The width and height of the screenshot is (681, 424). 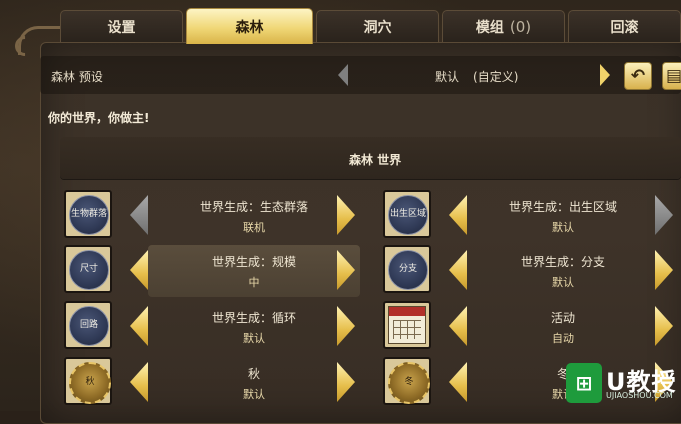 What do you see at coordinates (664, 326) in the screenshot?
I see `events-next-button` at bounding box center [664, 326].